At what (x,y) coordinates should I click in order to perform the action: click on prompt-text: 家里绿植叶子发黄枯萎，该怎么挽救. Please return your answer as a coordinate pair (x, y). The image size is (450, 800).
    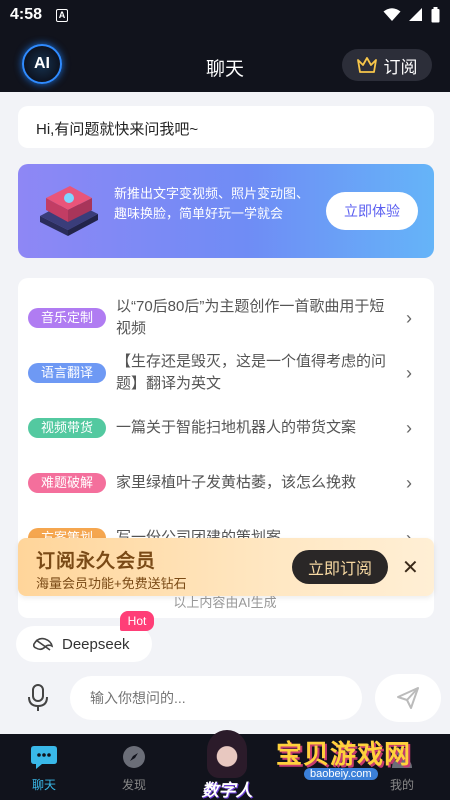
    Looking at the image, I should click on (236, 482).